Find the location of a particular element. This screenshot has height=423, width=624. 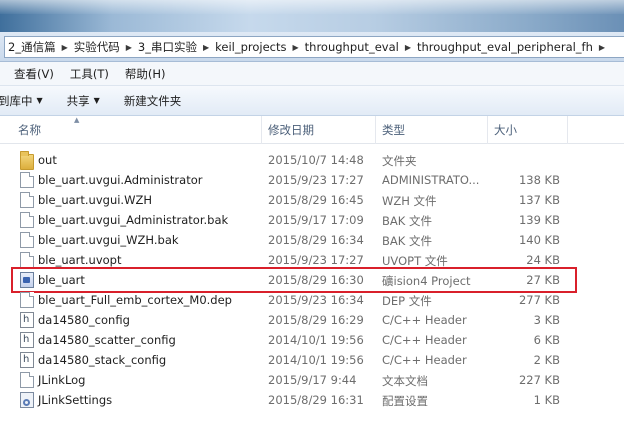

file-modified: 2015/8/29 16:29 is located at coordinates (316, 320).